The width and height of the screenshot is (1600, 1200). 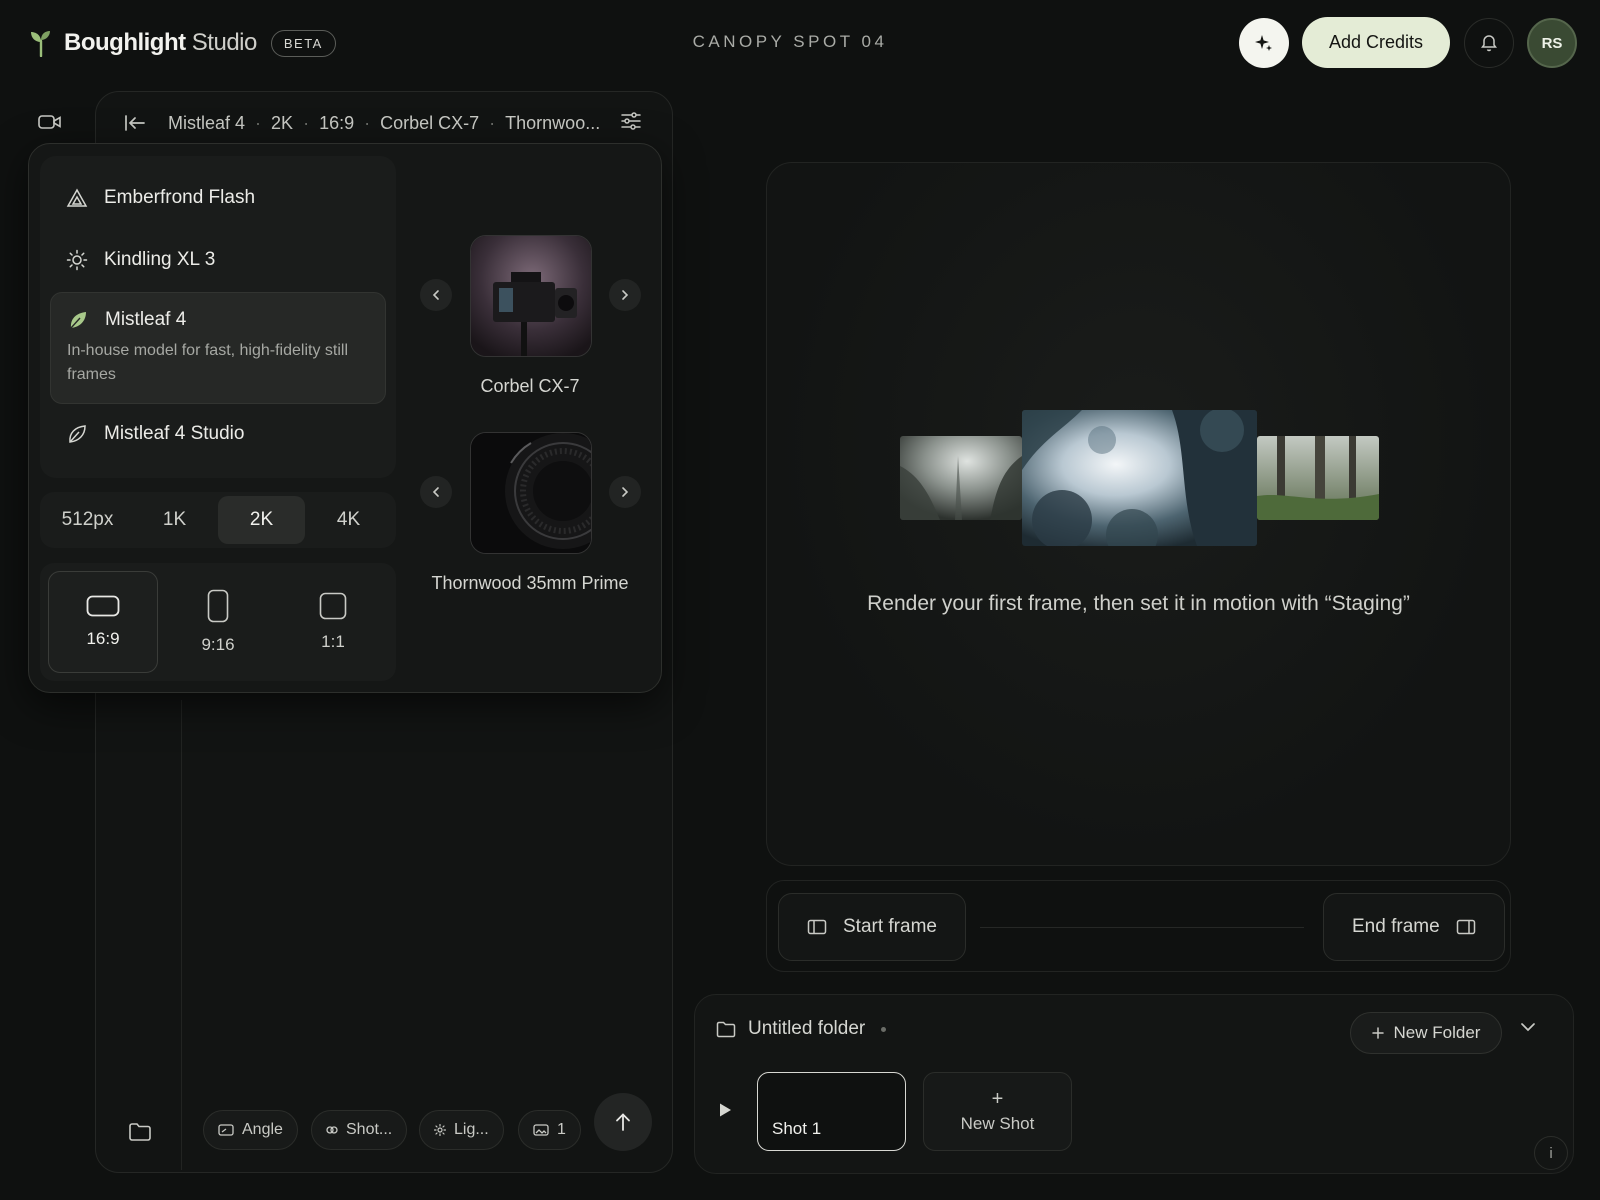 What do you see at coordinates (218, 260) in the screenshot?
I see `model-option-kindling-xl-3: Kindling XL 3` at bounding box center [218, 260].